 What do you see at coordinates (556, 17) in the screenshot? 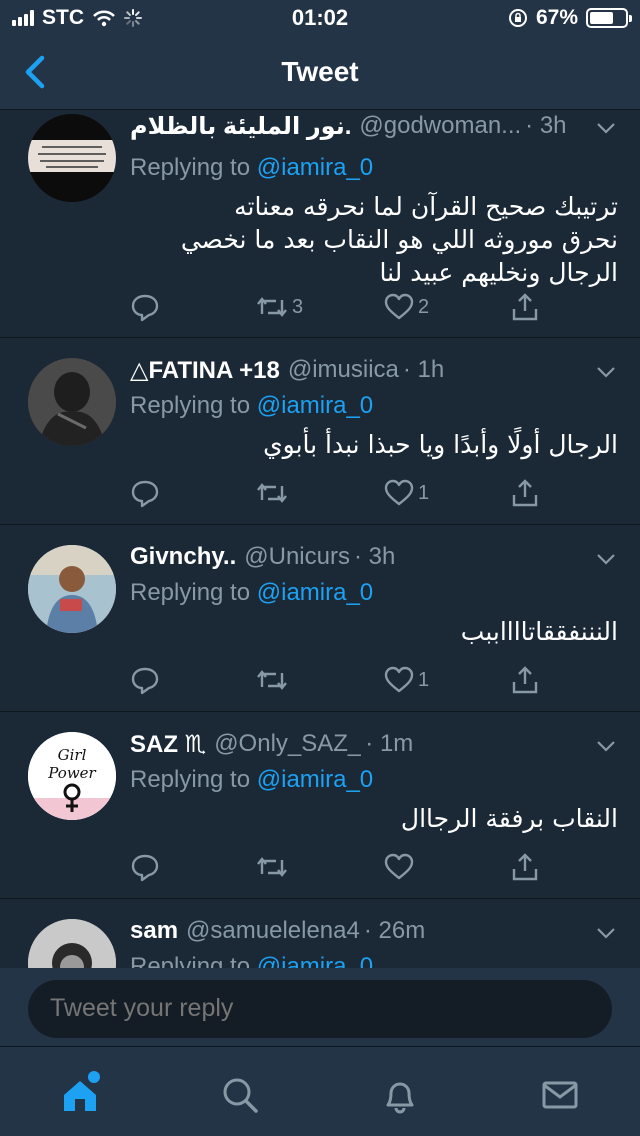
I see `battery-percent: 67%` at bounding box center [556, 17].